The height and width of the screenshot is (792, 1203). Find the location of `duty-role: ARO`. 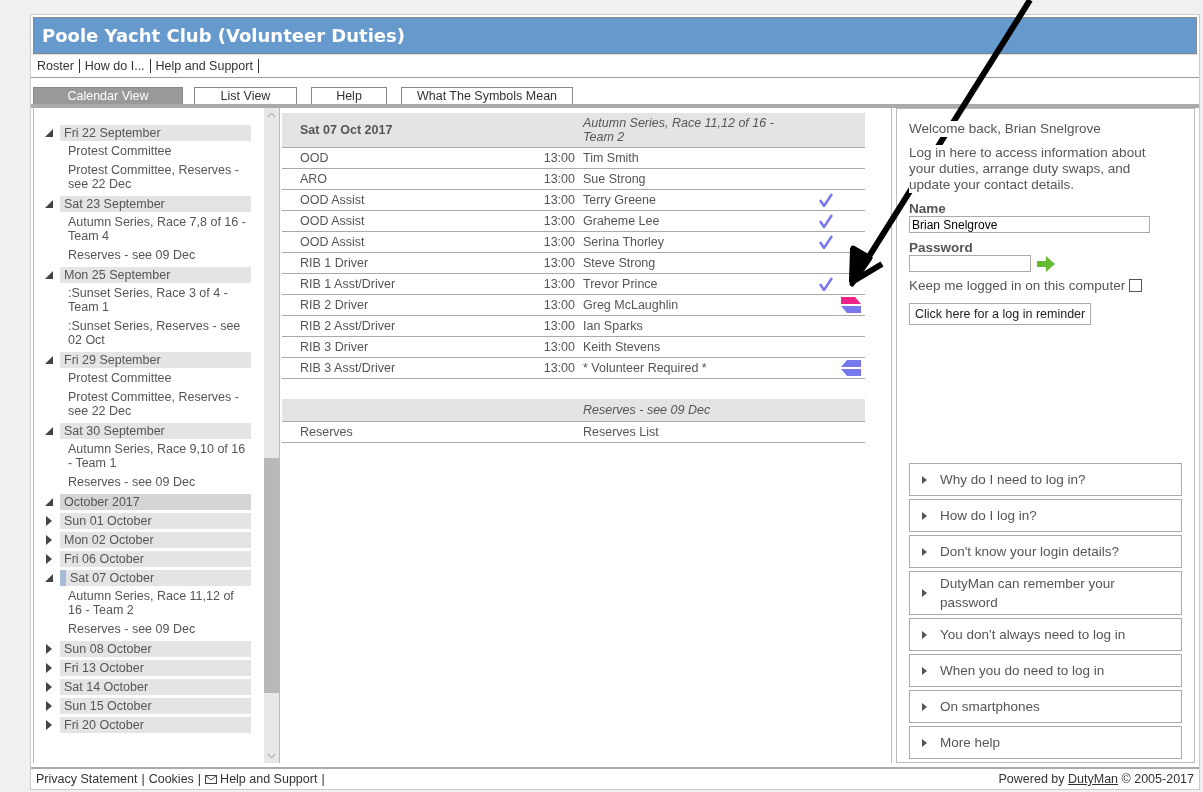

duty-role: ARO is located at coordinates (314, 179).